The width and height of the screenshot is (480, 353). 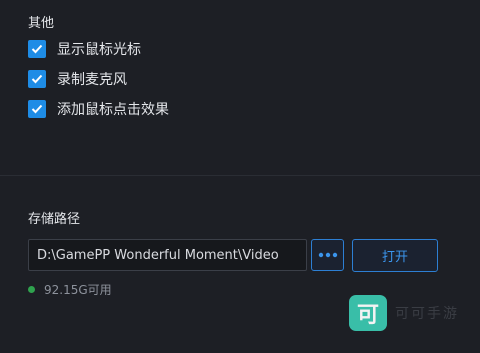 I want to click on checkbox-label: 添加鼠标点击效果, so click(x=113, y=110).